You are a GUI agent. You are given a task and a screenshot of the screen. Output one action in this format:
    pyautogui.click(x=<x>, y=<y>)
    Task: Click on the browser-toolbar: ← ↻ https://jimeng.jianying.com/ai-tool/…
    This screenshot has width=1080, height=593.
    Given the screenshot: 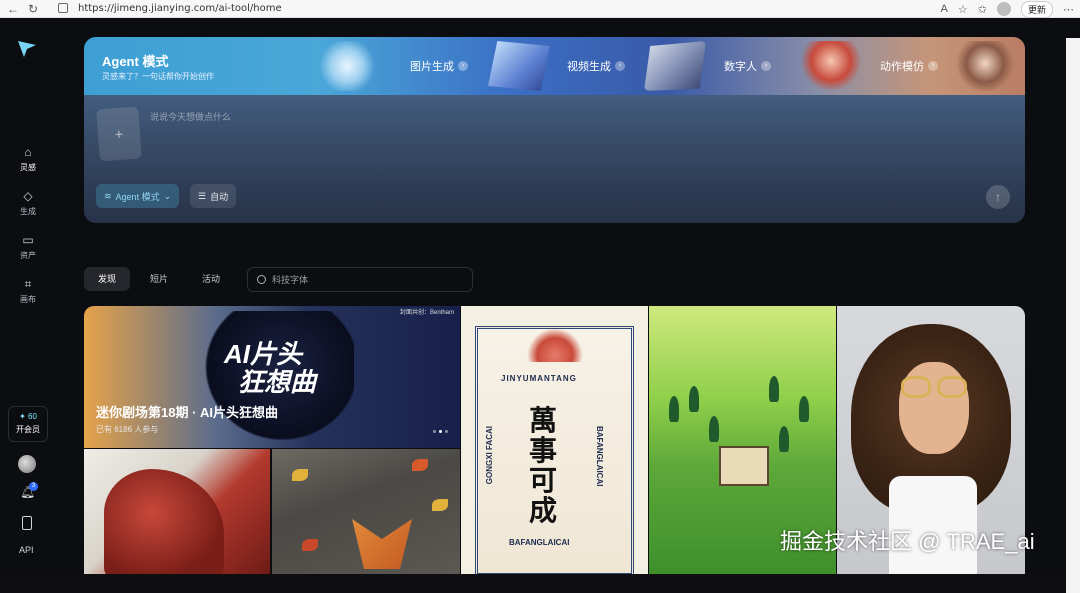 What is the action you would take?
    pyautogui.click(x=540, y=9)
    